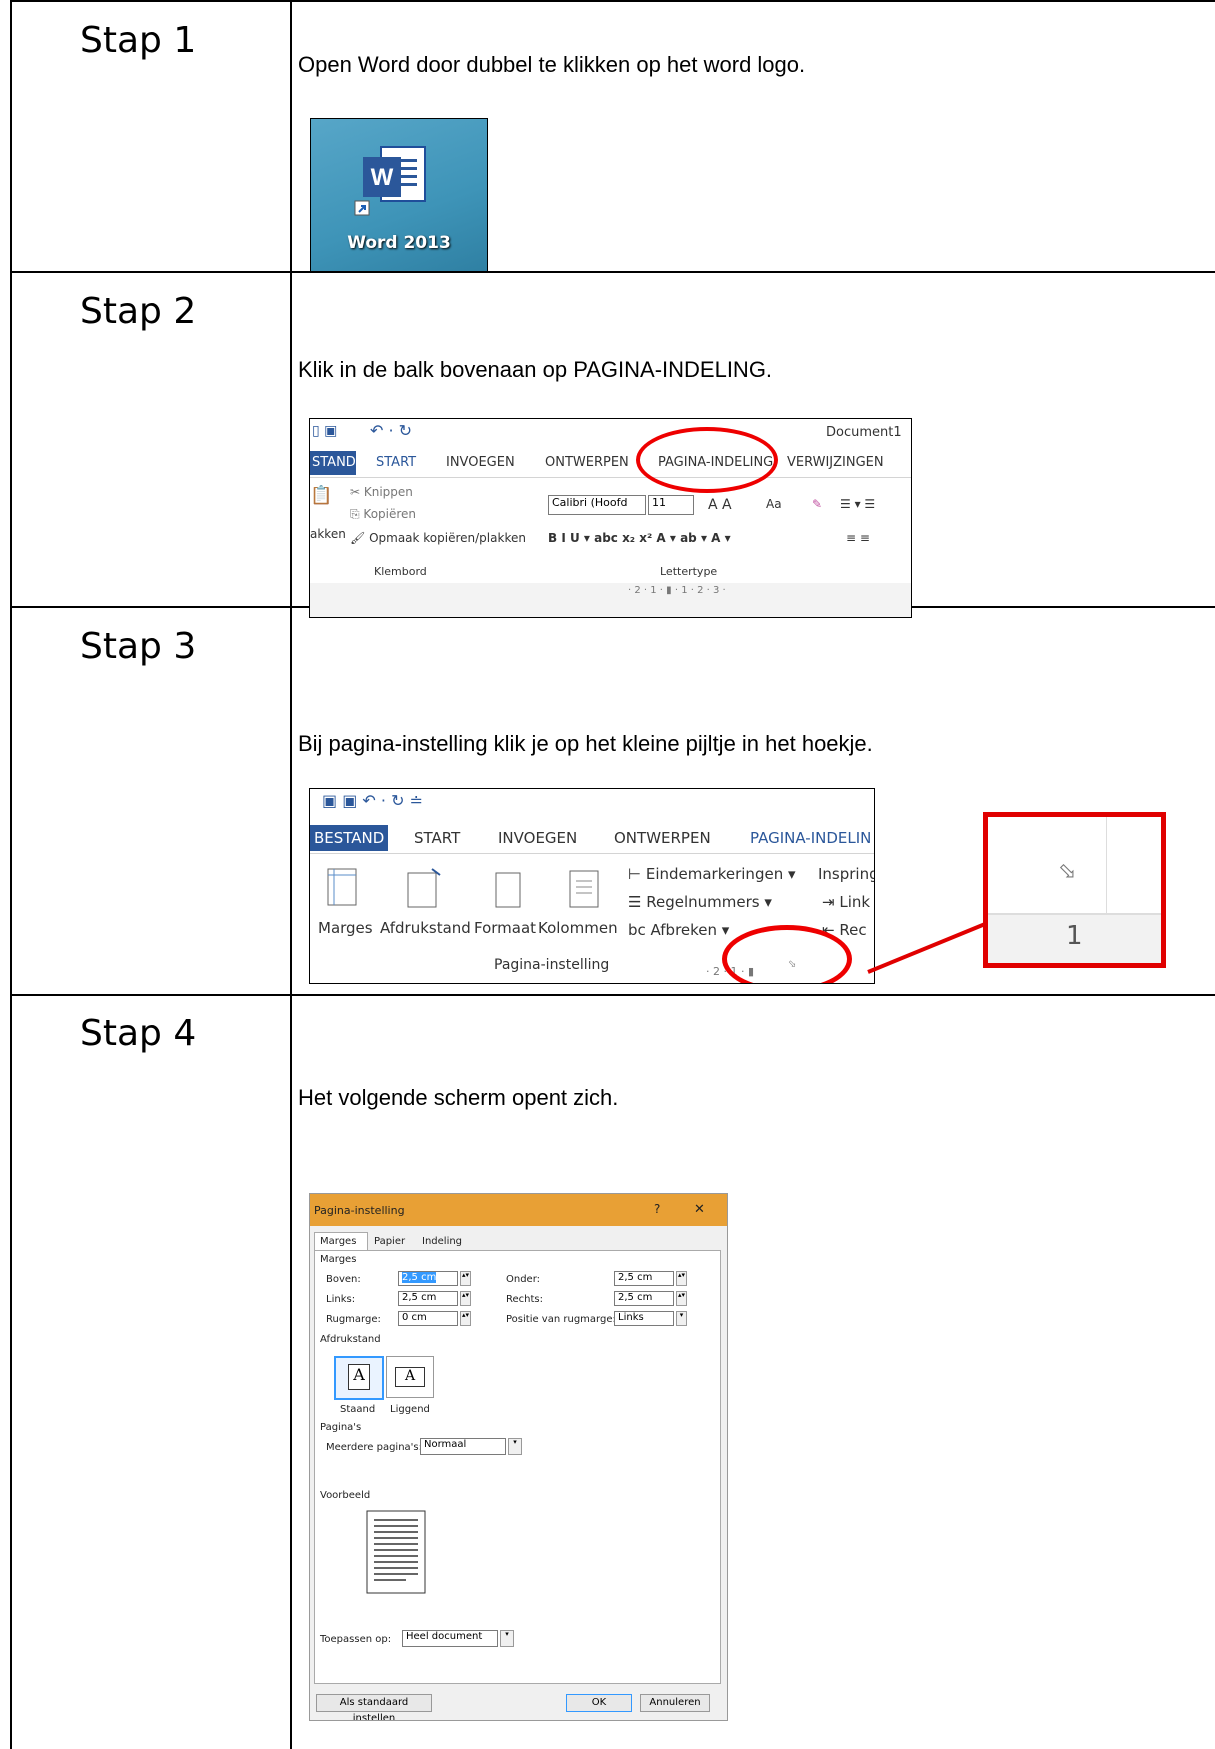 Image resolution: width=1215 pixels, height=1749 pixels. I want to click on staand-option: A, so click(359, 1378).